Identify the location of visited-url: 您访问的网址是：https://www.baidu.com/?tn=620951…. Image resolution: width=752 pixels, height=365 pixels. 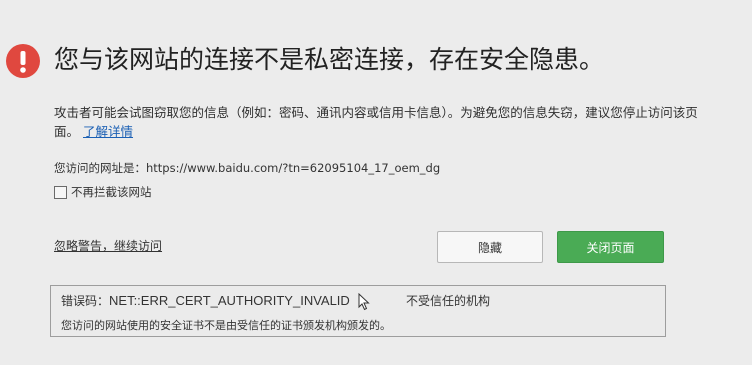
(247, 168).